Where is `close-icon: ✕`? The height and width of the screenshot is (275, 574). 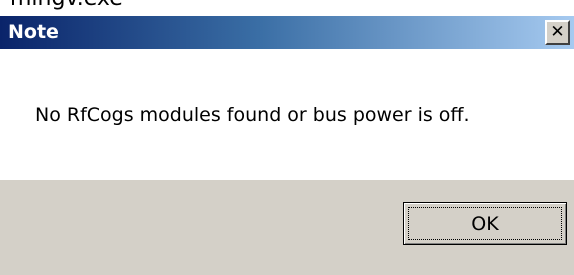
close-icon: ✕ is located at coordinates (557, 32).